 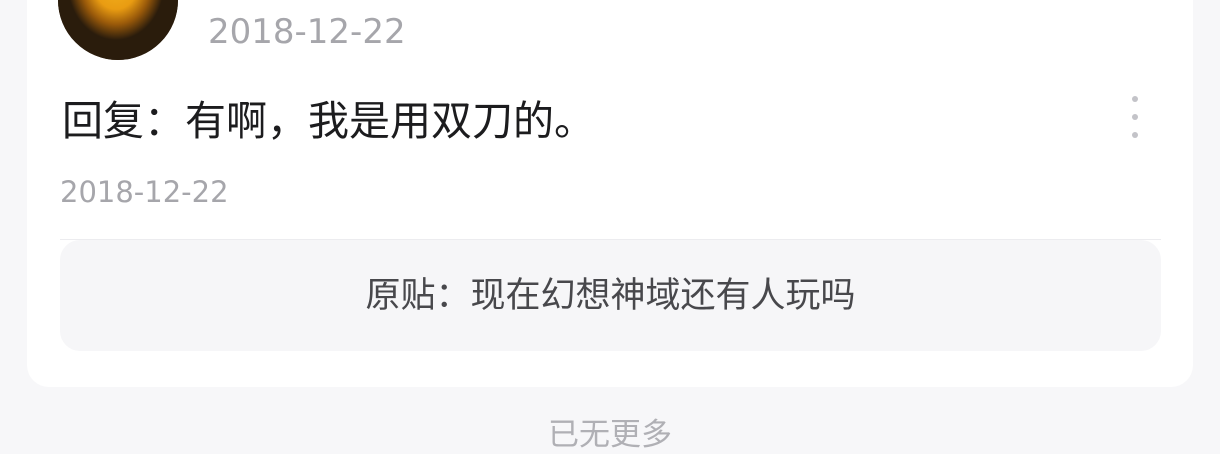 I want to click on more-vertical-icon, so click(x=1135, y=99).